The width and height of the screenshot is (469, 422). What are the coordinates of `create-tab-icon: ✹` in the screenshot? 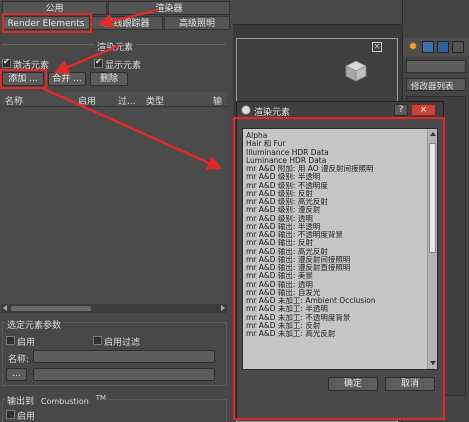 It's located at (413, 47).